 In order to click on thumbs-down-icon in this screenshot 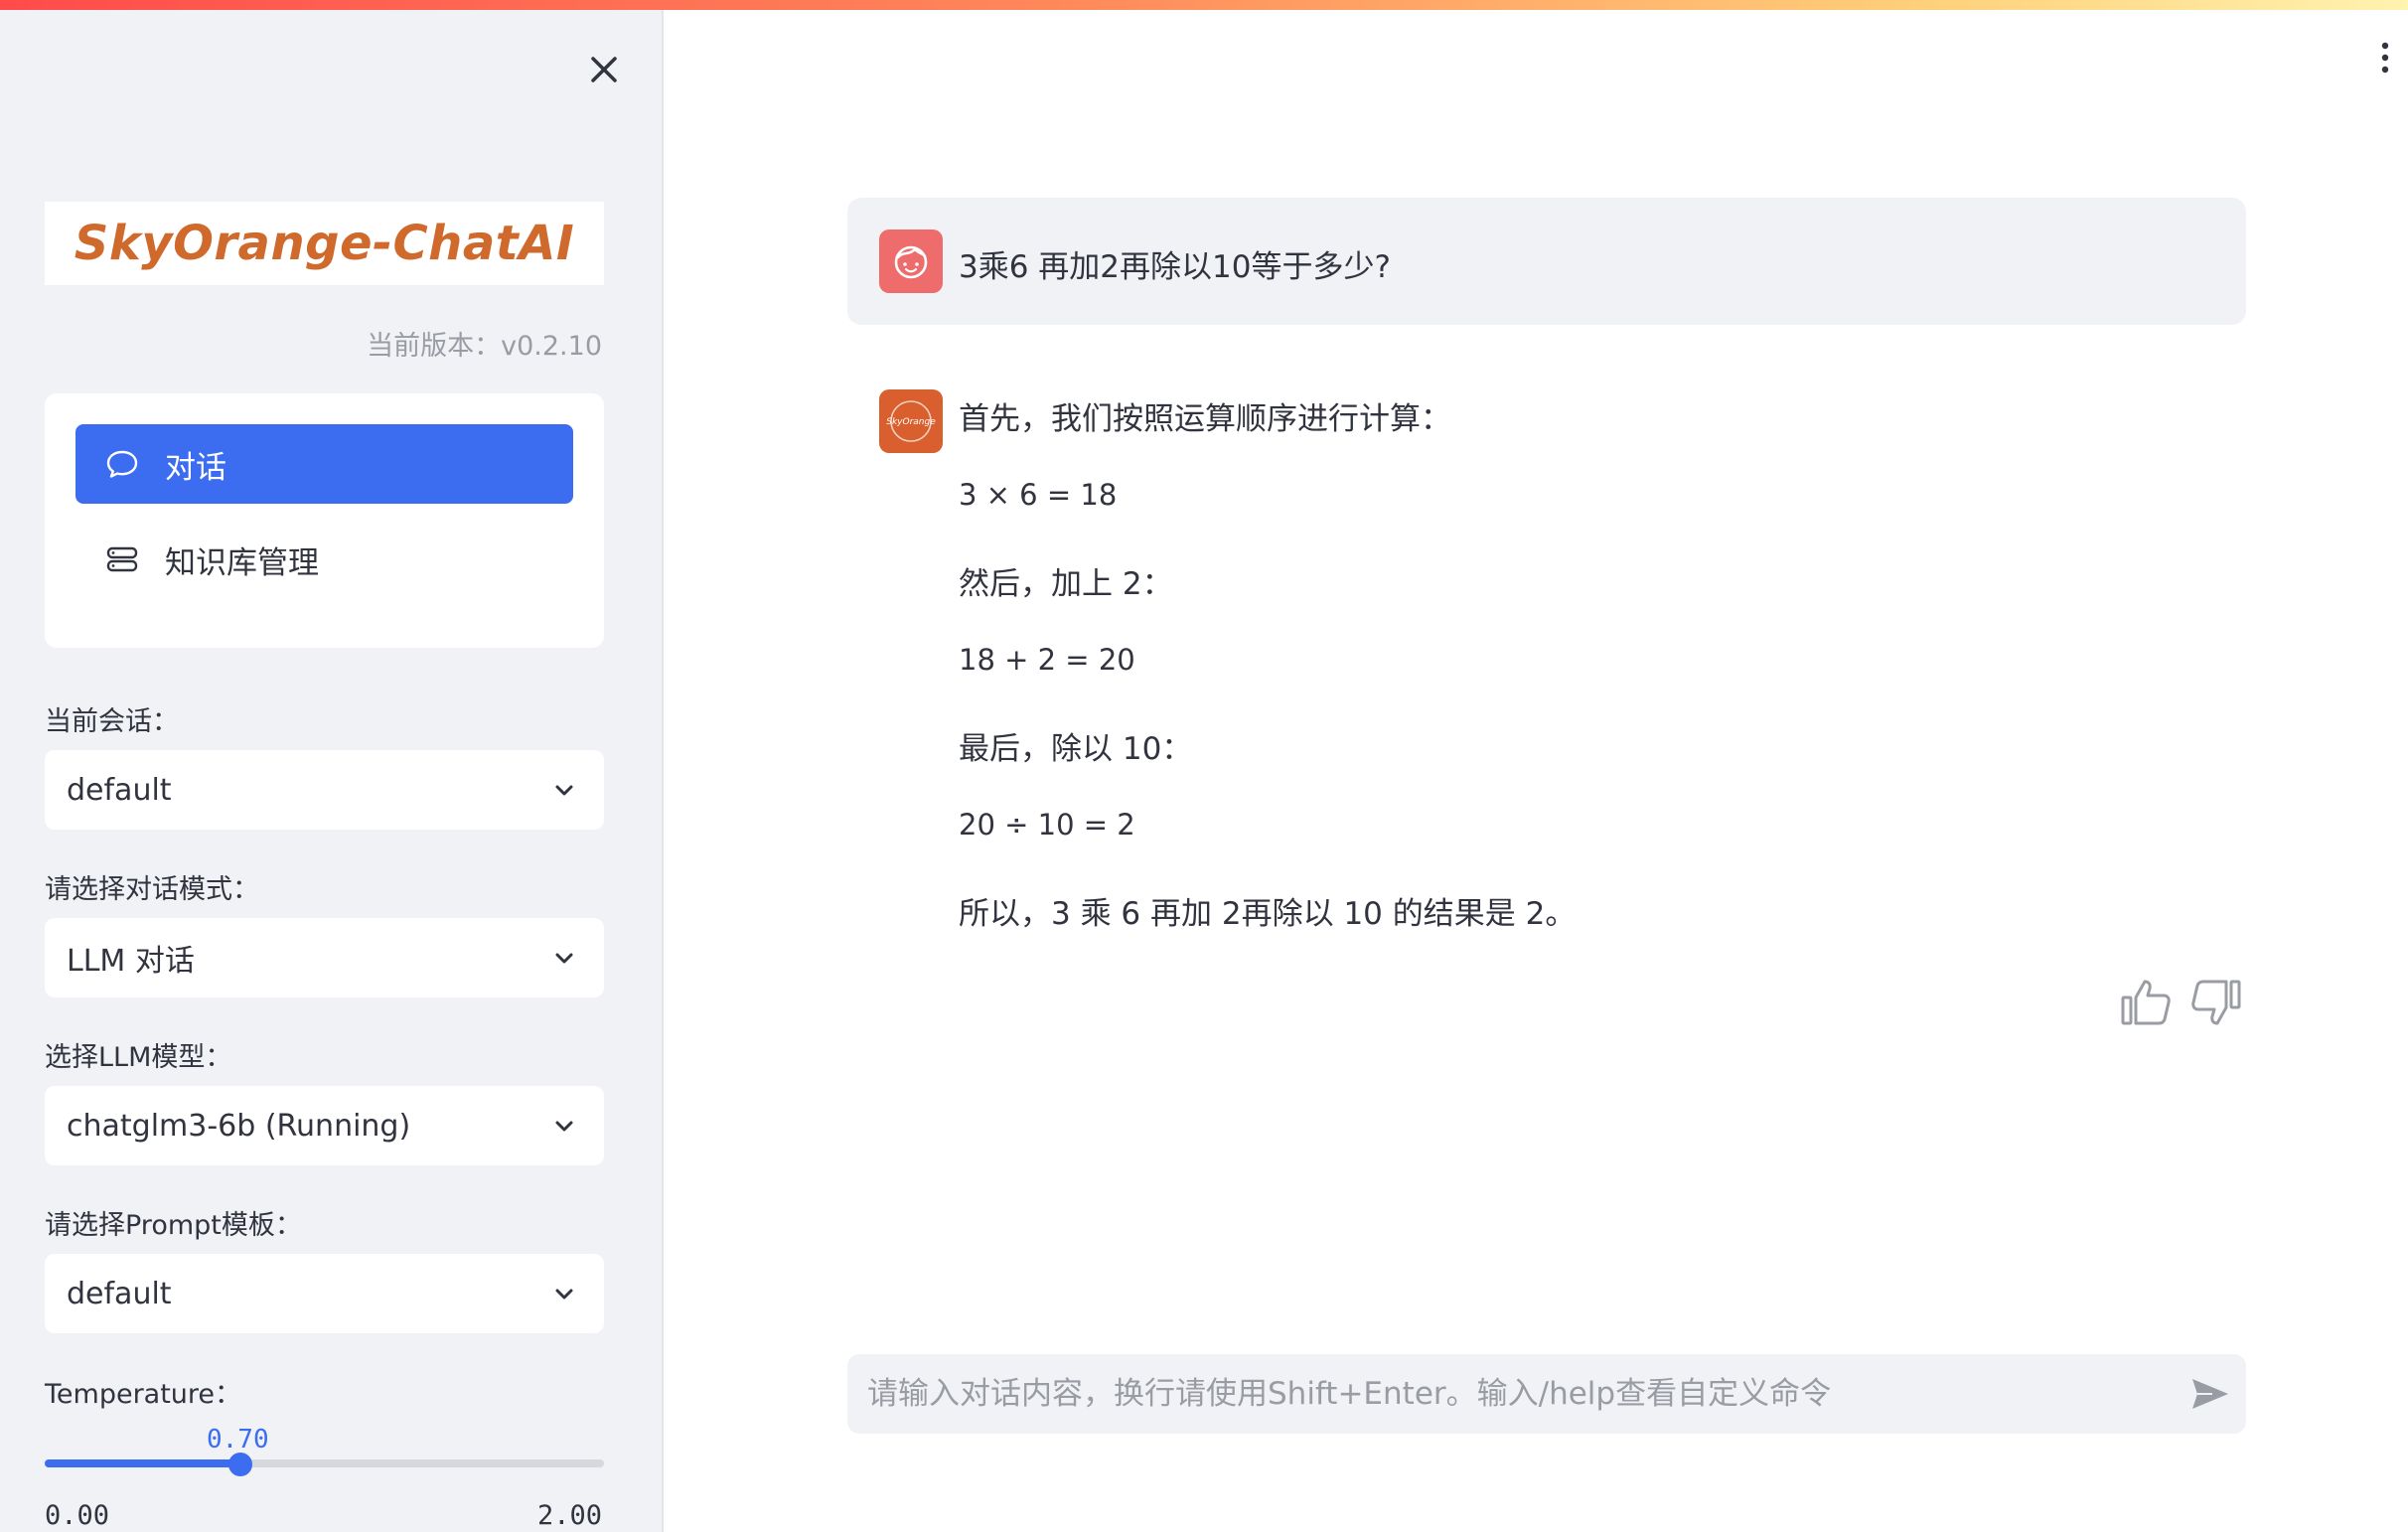, I will do `click(2216, 1003)`.